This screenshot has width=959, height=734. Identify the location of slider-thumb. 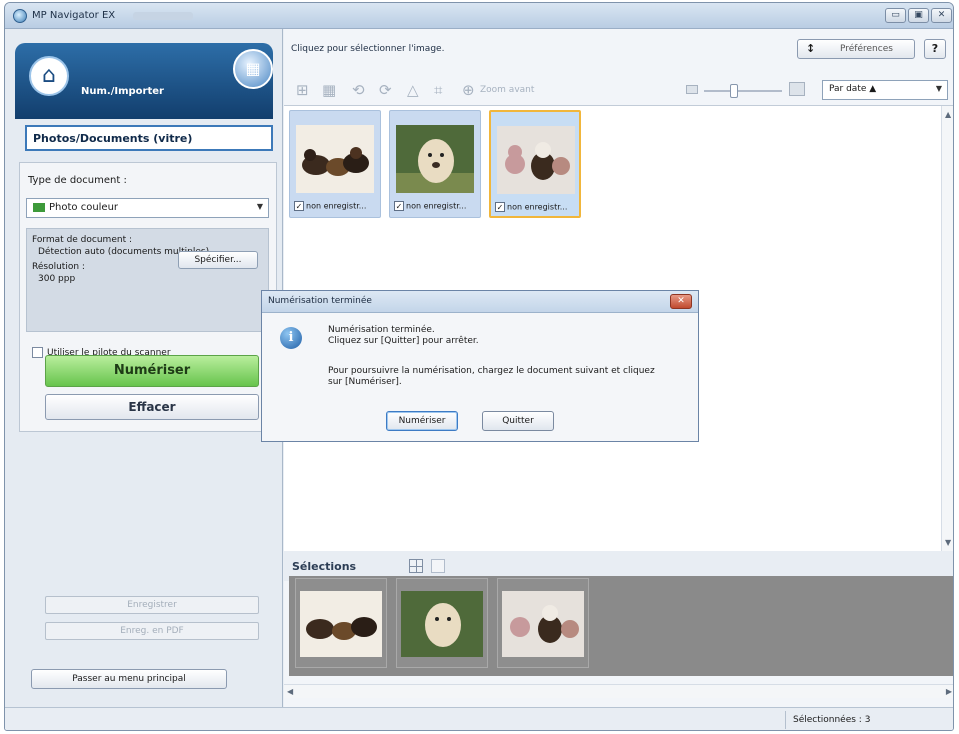
(734, 91).